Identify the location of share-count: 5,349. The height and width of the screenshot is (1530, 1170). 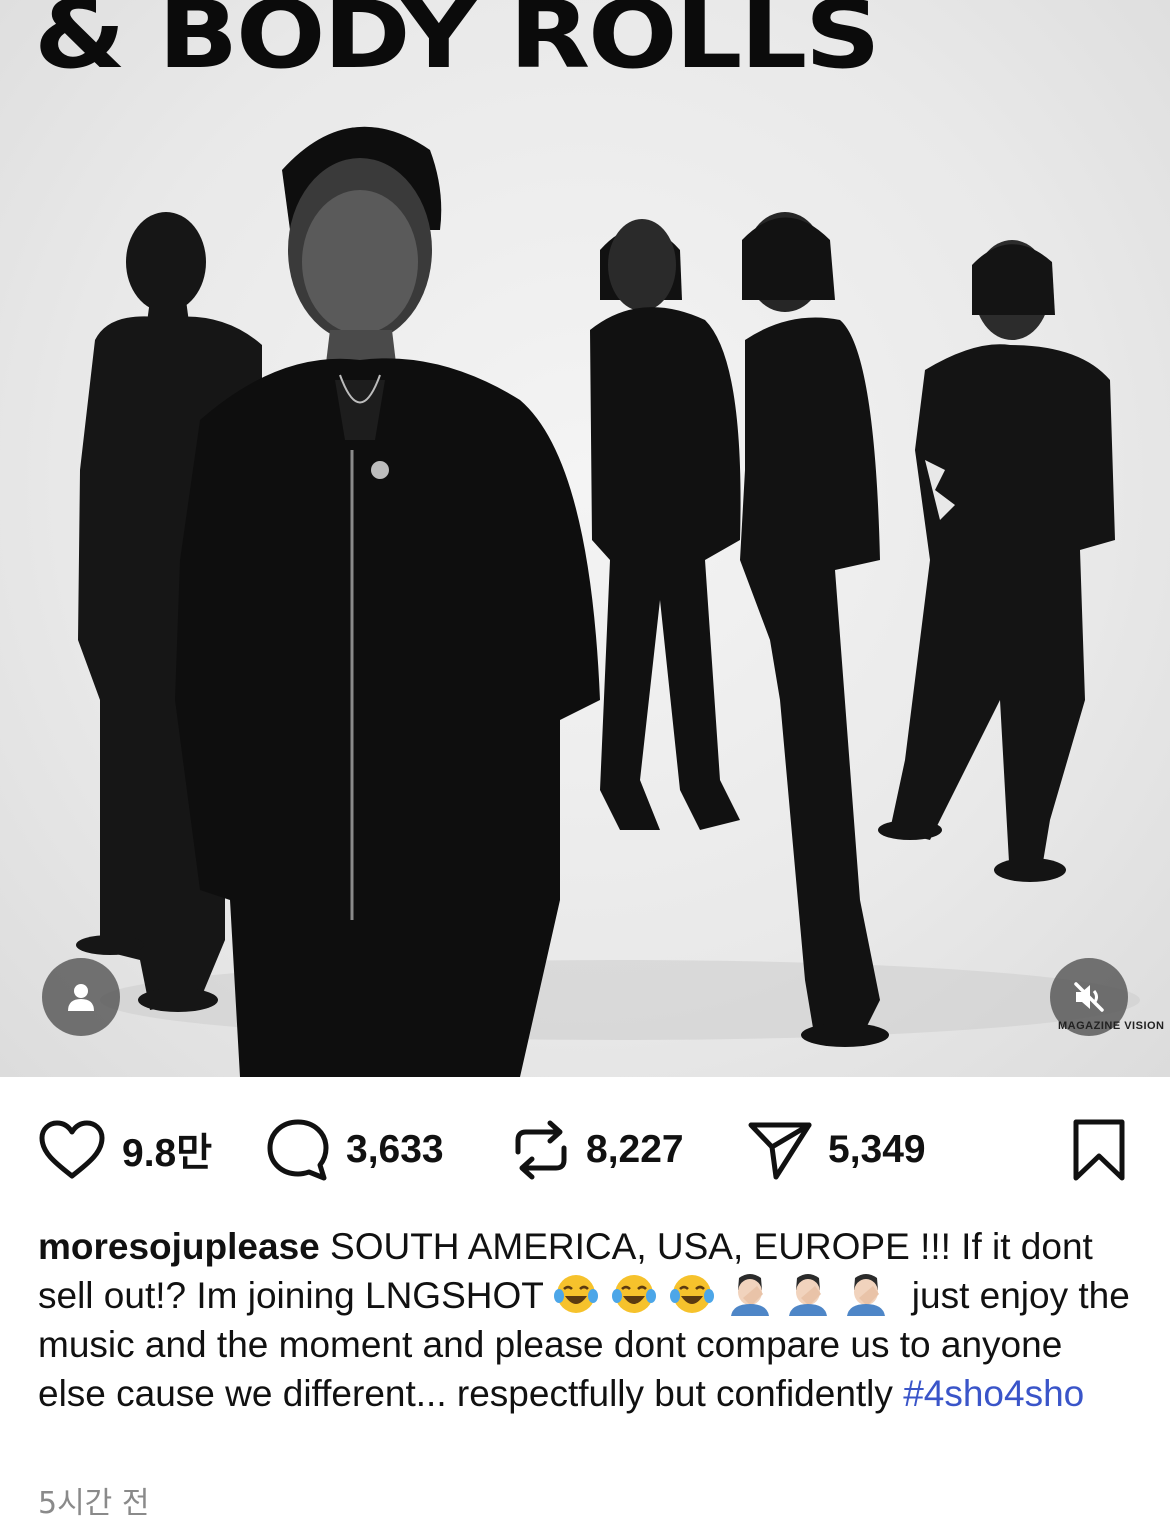
(877, 1149).